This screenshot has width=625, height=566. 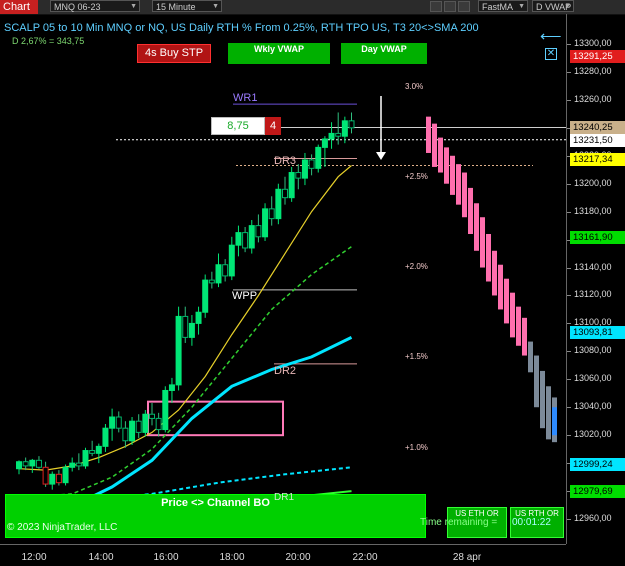 I want to click on price-tick-label: 13020,00, so click(x=589, y=434).